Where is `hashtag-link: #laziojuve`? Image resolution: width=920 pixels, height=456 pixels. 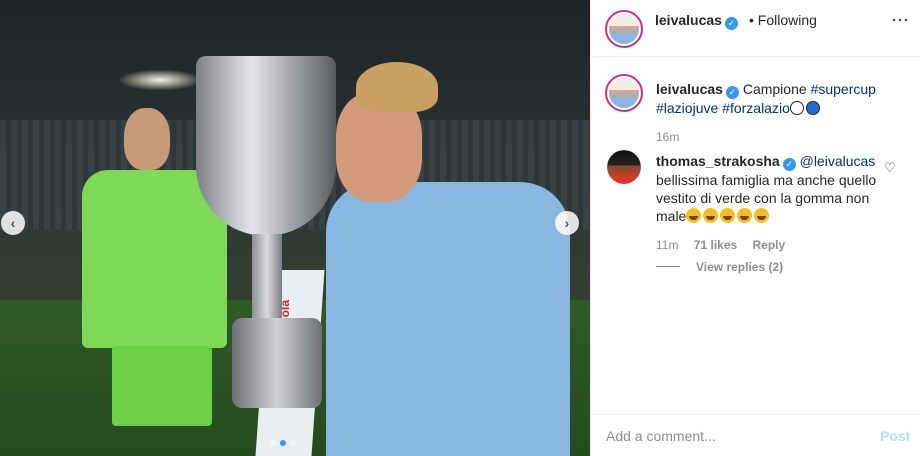
hashtag-link: #laziojuve is located at coordinates (687, 108).